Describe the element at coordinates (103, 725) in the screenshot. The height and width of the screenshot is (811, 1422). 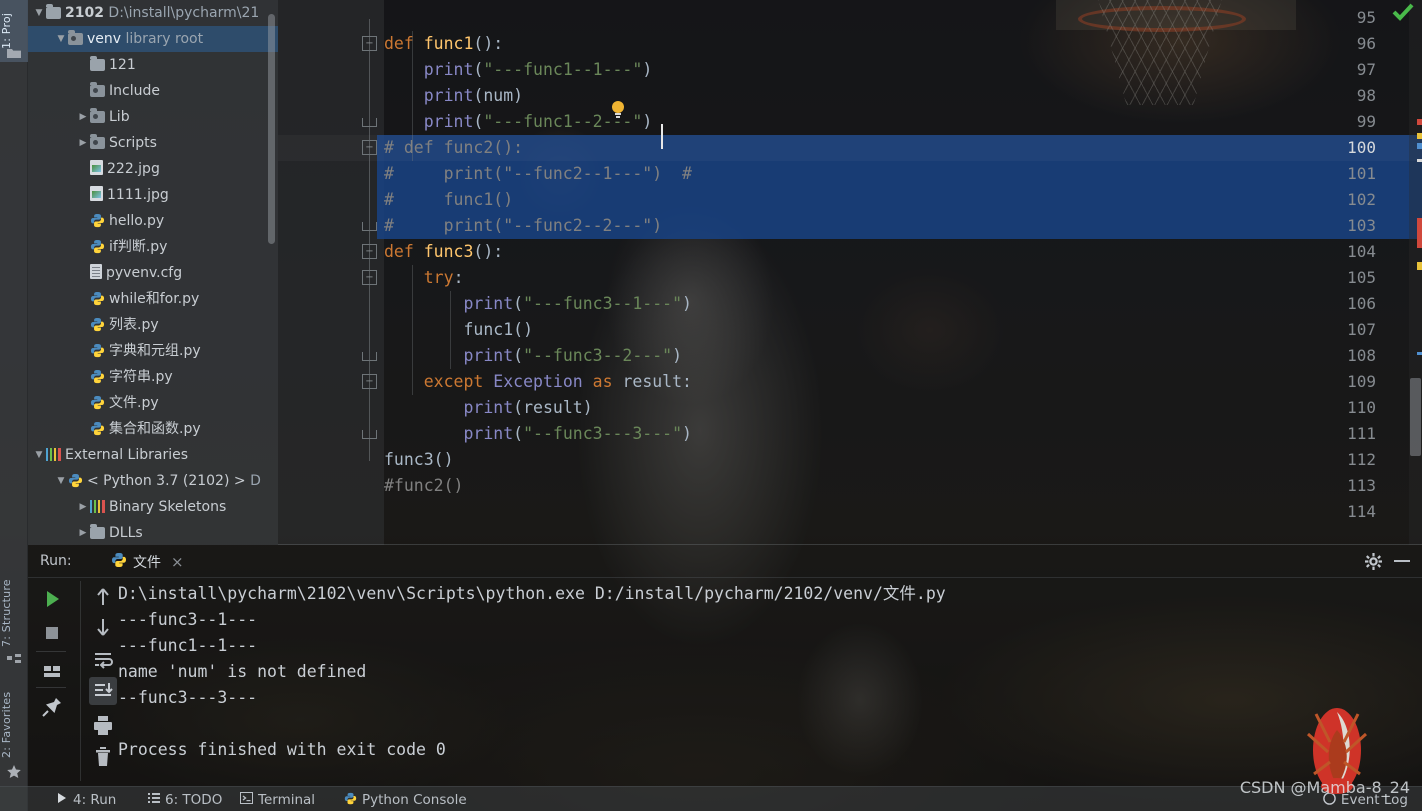
I see `printer-icon` at that location.